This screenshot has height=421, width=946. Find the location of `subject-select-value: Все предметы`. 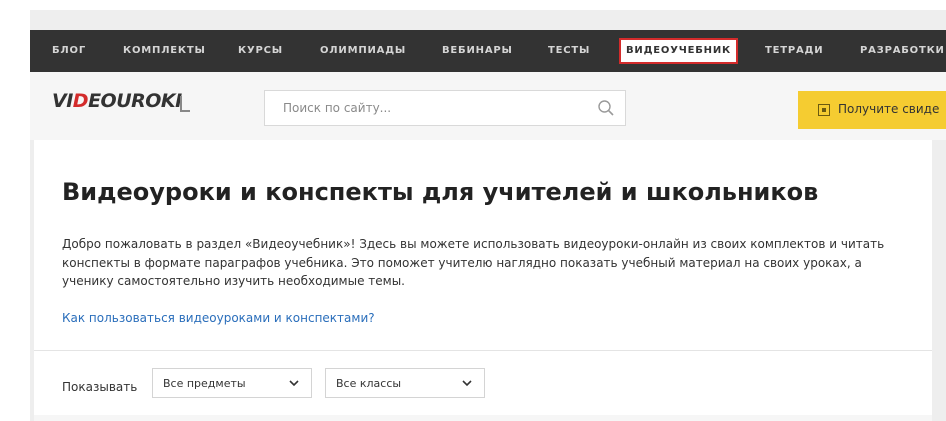

subject-select-value: Все предметы is located at coordinates (204, 383).